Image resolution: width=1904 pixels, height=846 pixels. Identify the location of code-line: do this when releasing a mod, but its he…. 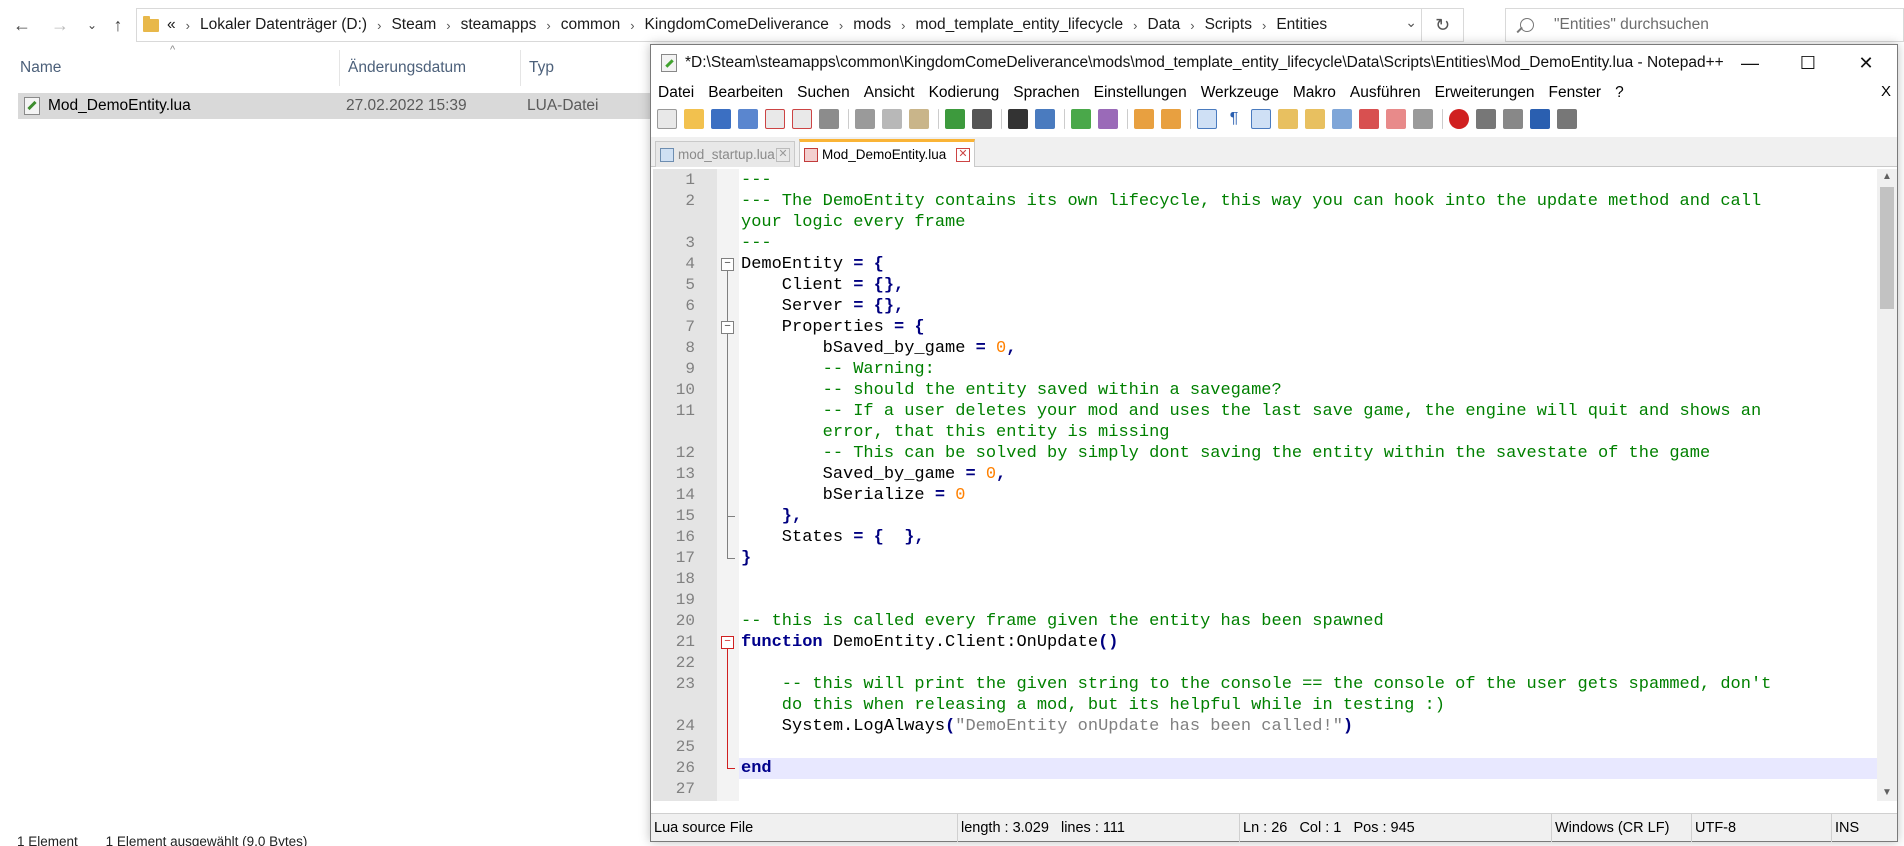
(1265, 705).